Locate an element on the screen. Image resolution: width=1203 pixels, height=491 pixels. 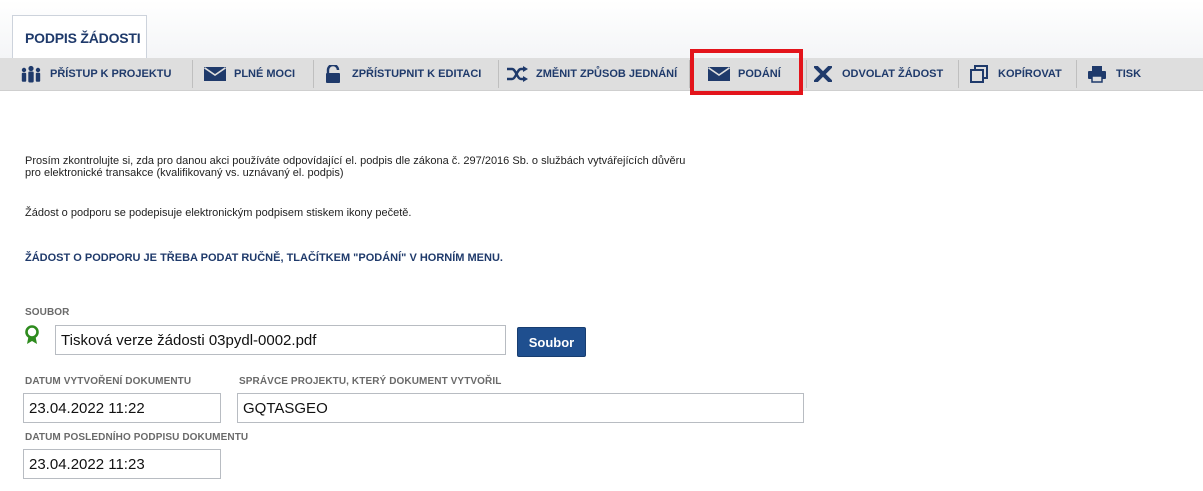
withdraw-application-button: ODVOLAT ŽÁDOST is located at coordinates (877, 74).